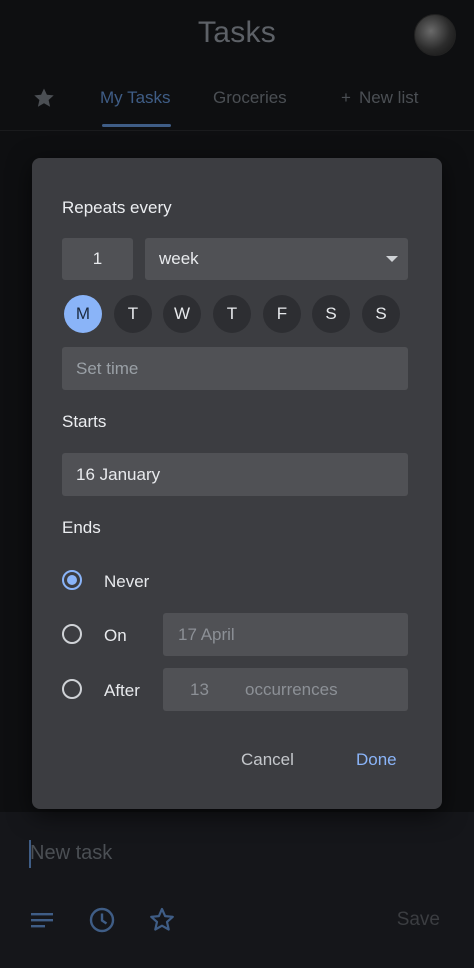  What do you see at coordinates (392, 259) in the screenshot?
I see `dropdown-arrow-icon` at bounding box center [392, 259].